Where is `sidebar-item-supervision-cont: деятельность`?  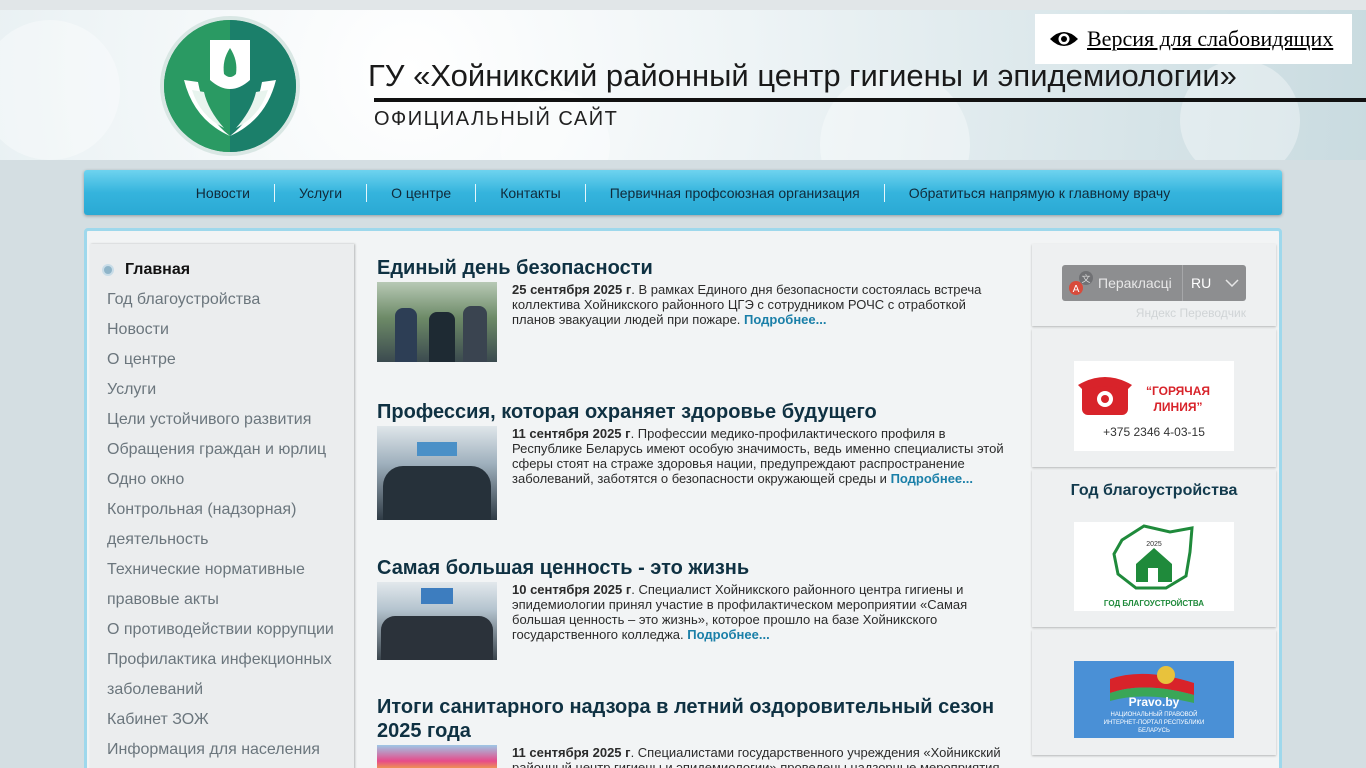
sidebar-item-supervision-cont: деятельность is located at coordinates (222, 540).